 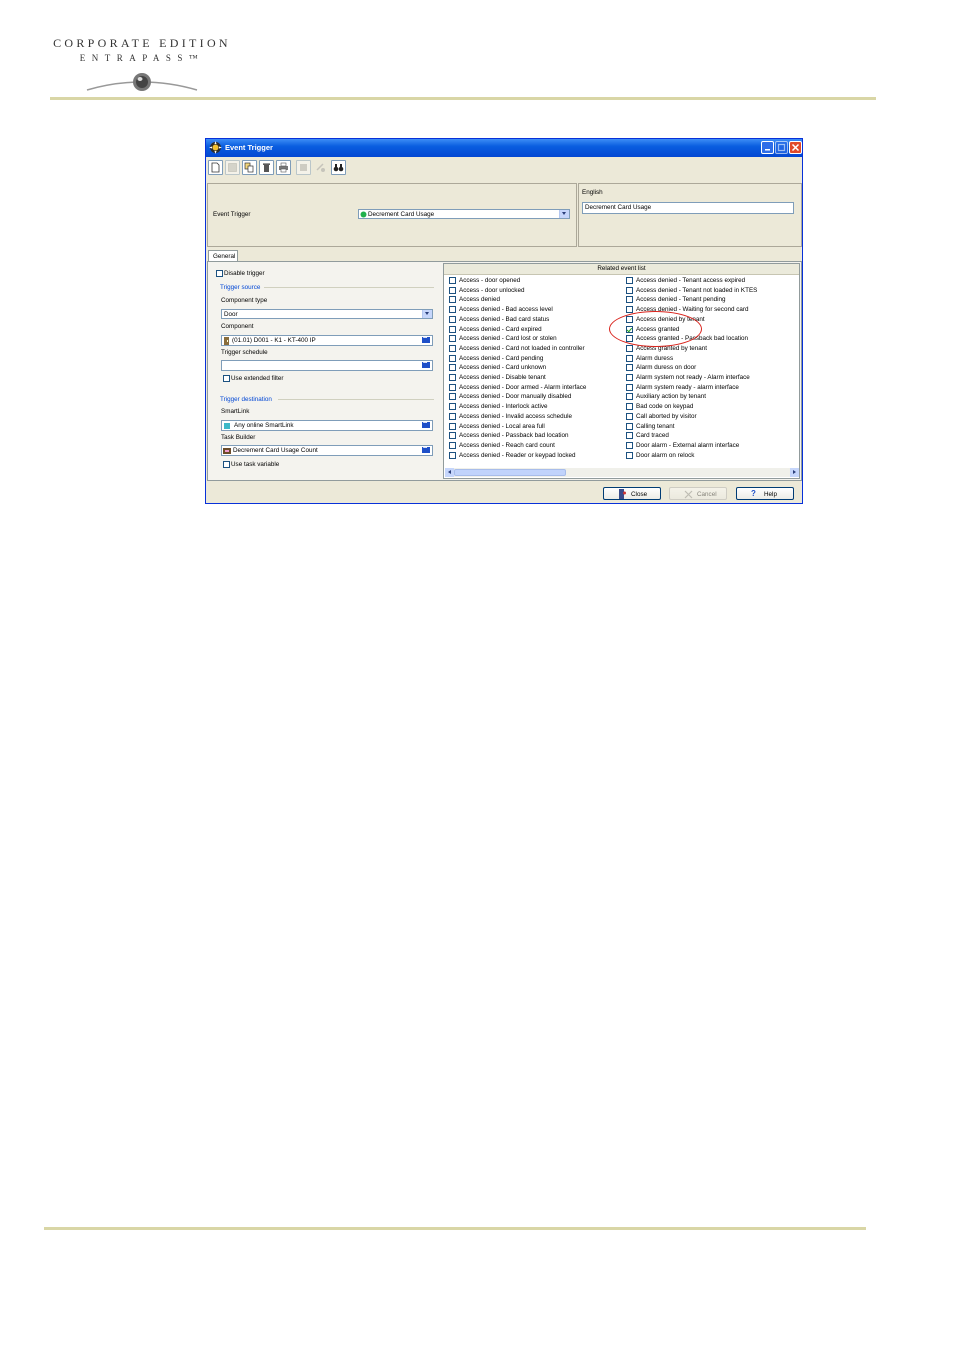 I want to click on smartlink-label: SmartLink, so click(x=235, y=411).